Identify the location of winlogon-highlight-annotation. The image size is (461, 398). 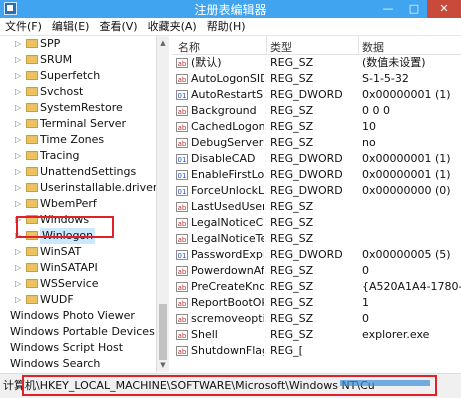
(65, 227).